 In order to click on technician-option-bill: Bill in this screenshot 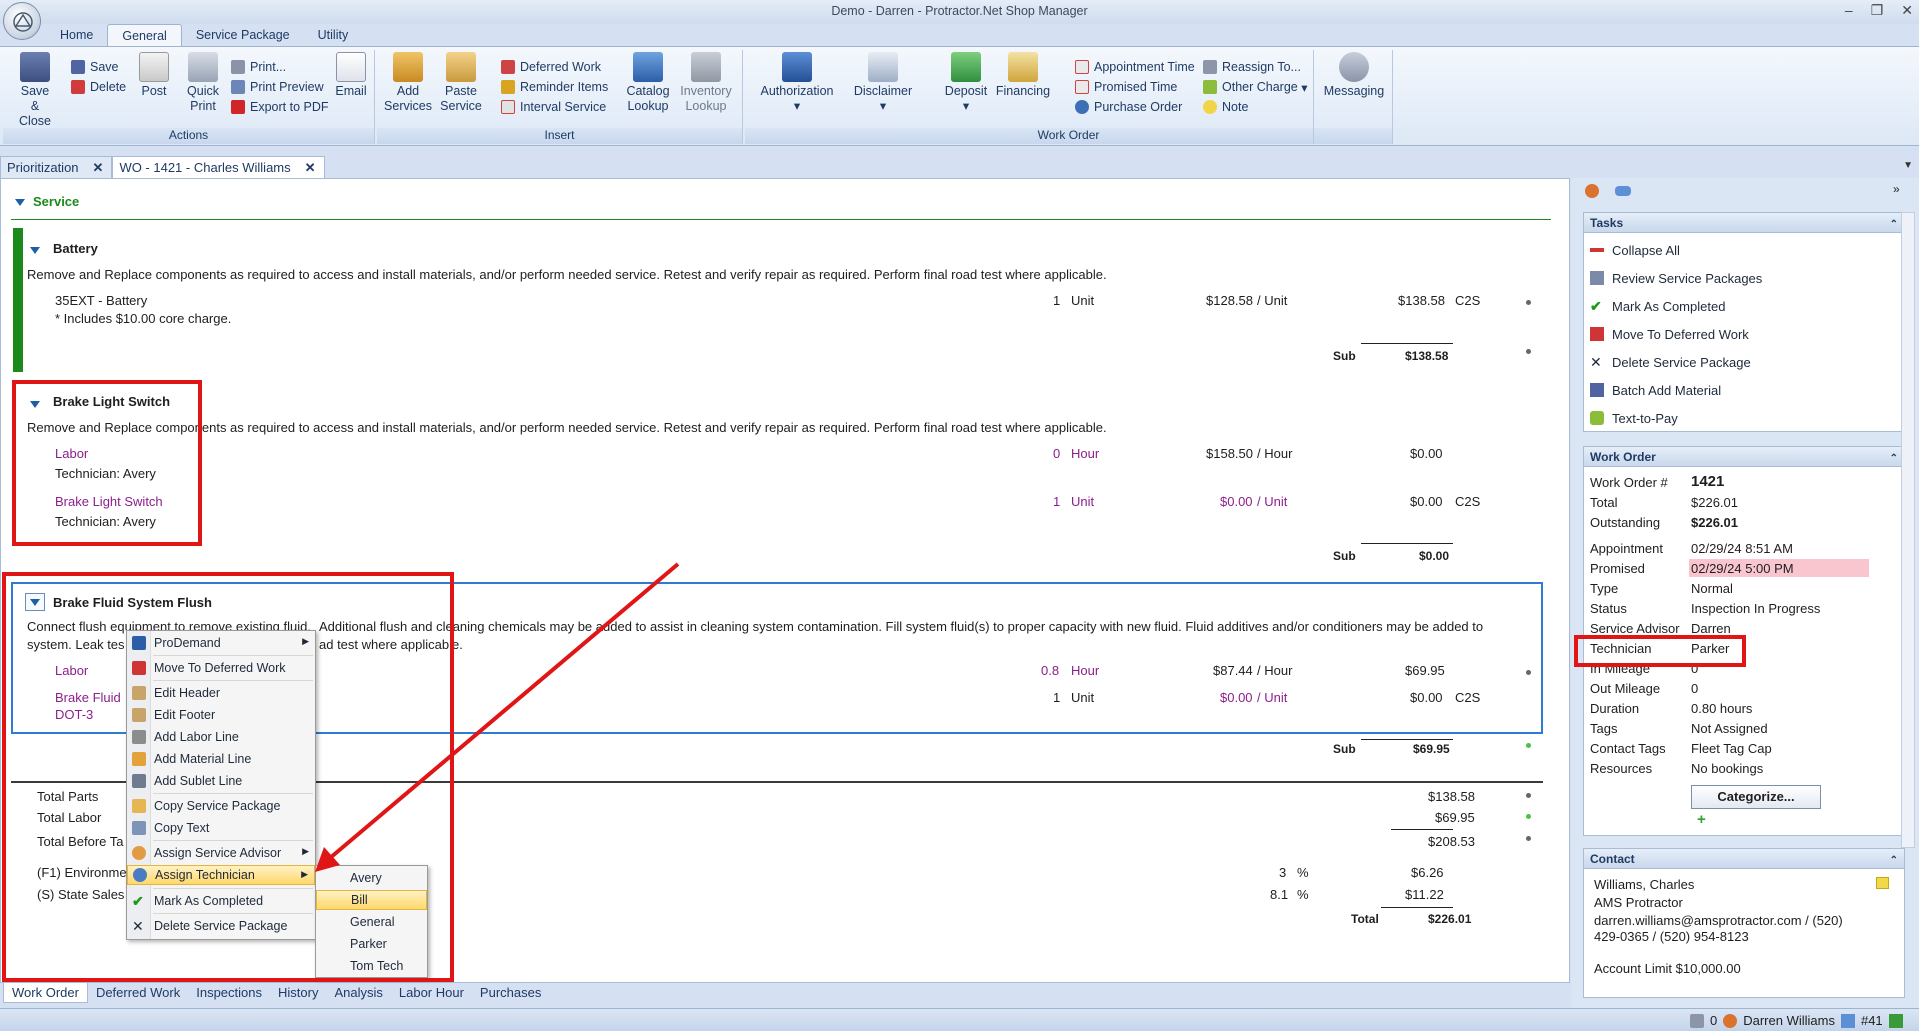, I will do `click(371, 900)`.